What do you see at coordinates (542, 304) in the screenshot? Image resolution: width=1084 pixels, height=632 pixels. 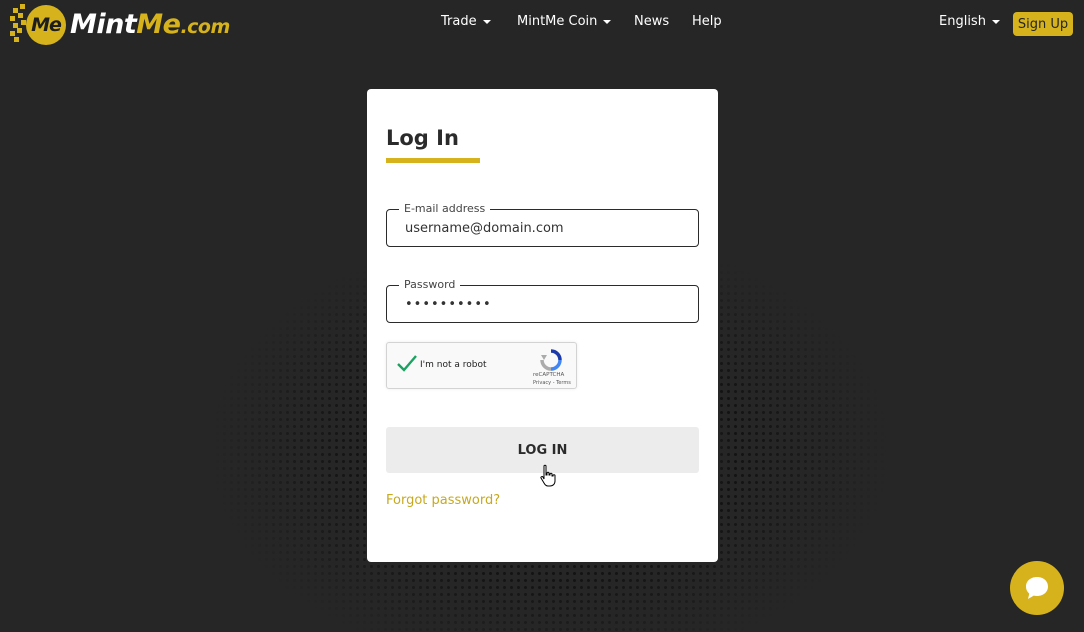 I see `password-input` at bounding box center [542, 304].